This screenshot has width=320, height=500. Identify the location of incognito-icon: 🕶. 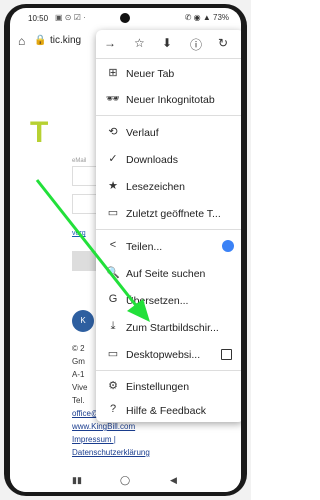
(113, 99).